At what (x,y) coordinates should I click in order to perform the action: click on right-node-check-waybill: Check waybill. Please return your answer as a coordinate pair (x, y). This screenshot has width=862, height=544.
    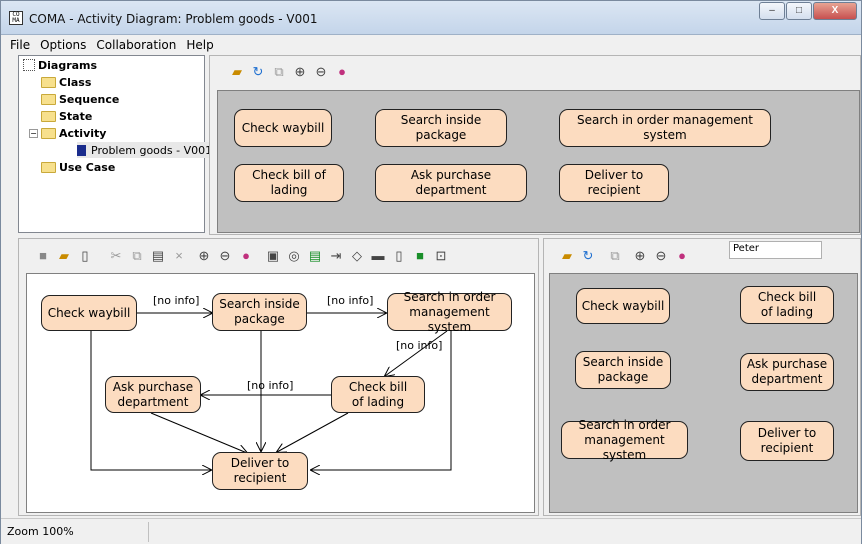
    Looking at the image, I should click on (623, 306).